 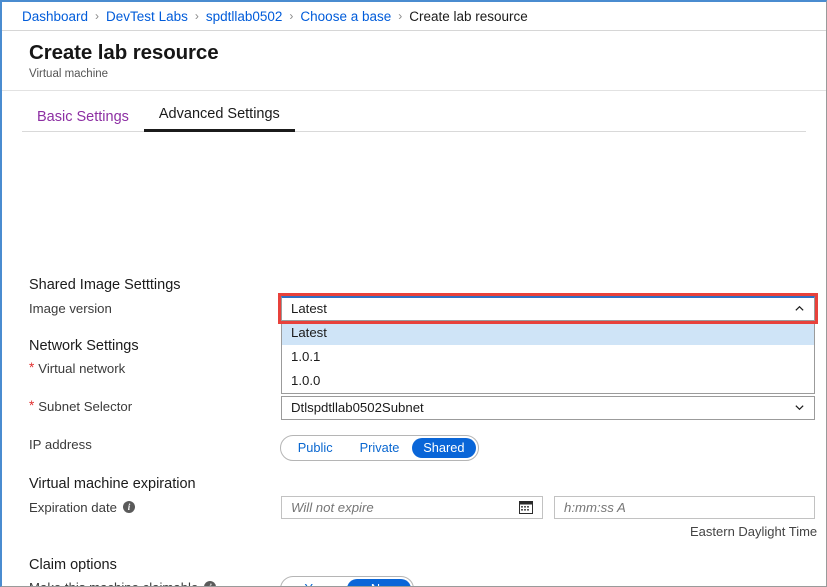 I want to click on label-subnet-selector-text: Subnet Selector, so click(x=85, y=406).